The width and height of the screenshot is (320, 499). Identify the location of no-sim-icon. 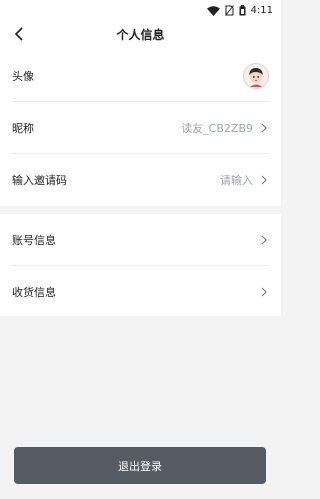
(229, 10).